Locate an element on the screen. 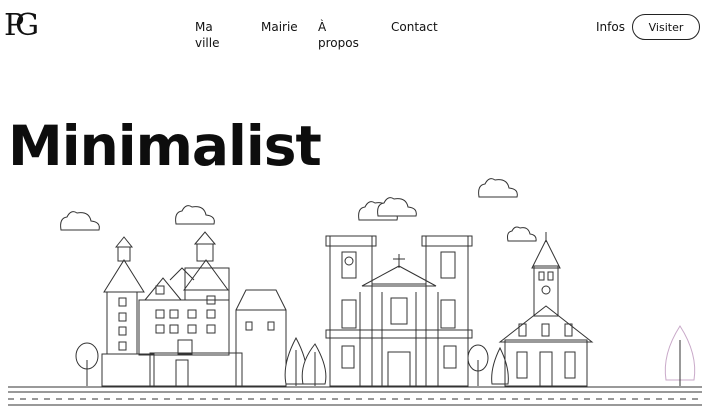 This screenshot has width=706, height=420. nav-link-ma-ville: Ma ville is located at coordinates (207, 35).